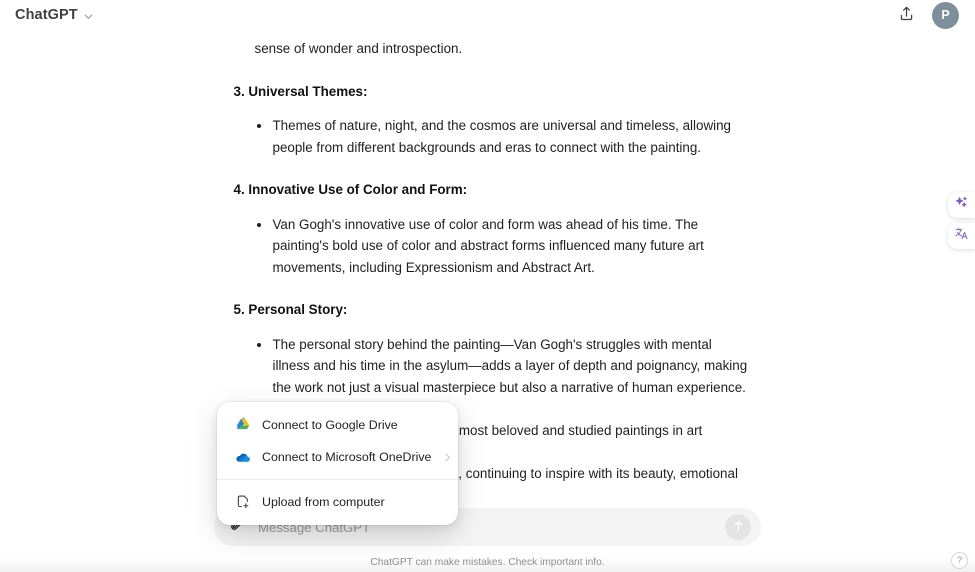 The width and height of the screenshot is (975, 572). I want to click on help-button: ?, so click(959, 560).